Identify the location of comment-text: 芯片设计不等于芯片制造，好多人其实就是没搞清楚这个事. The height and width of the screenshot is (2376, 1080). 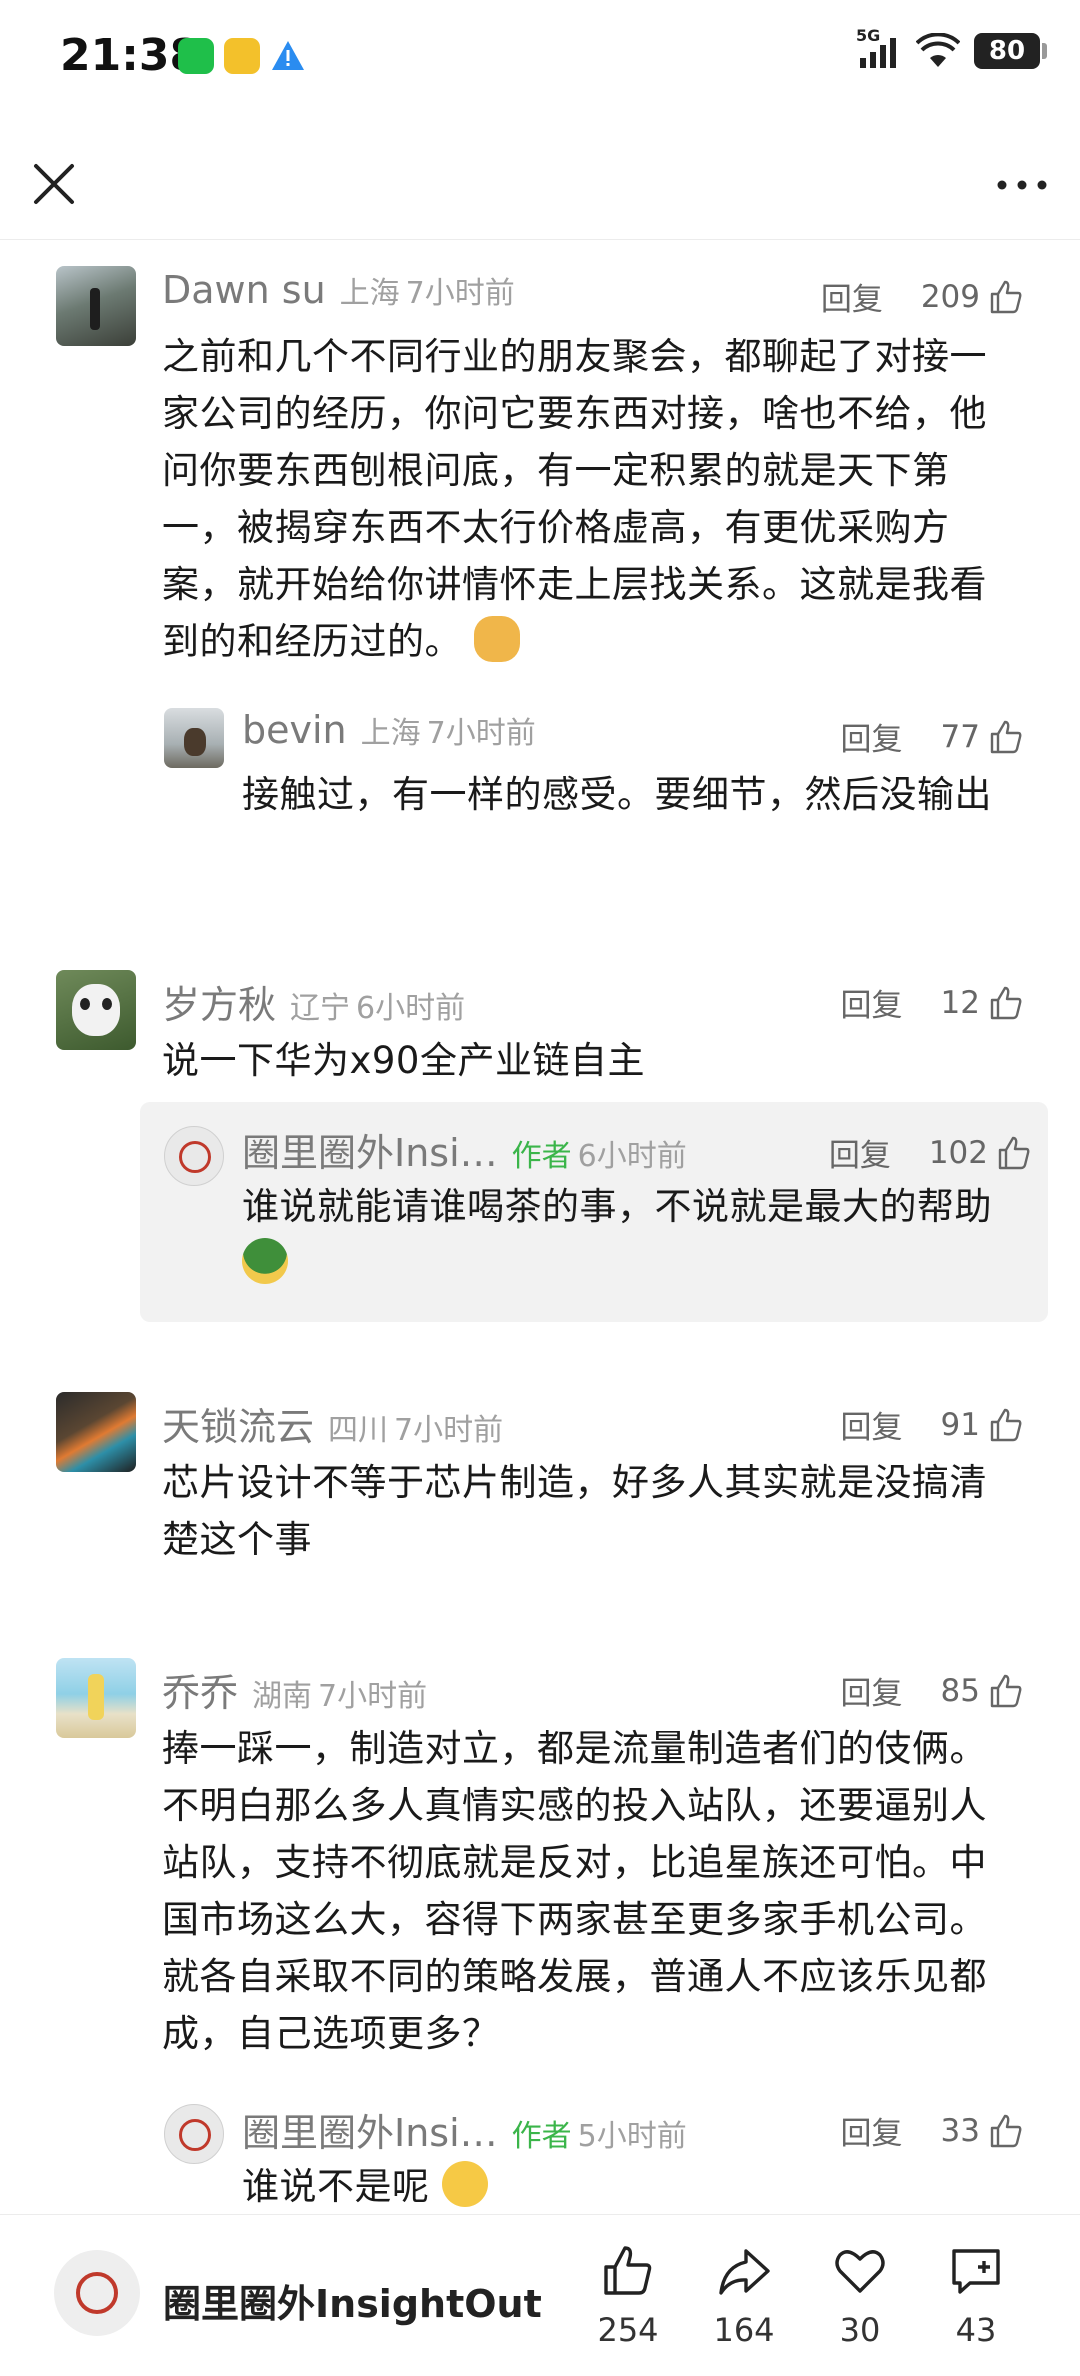
(574, 1511).